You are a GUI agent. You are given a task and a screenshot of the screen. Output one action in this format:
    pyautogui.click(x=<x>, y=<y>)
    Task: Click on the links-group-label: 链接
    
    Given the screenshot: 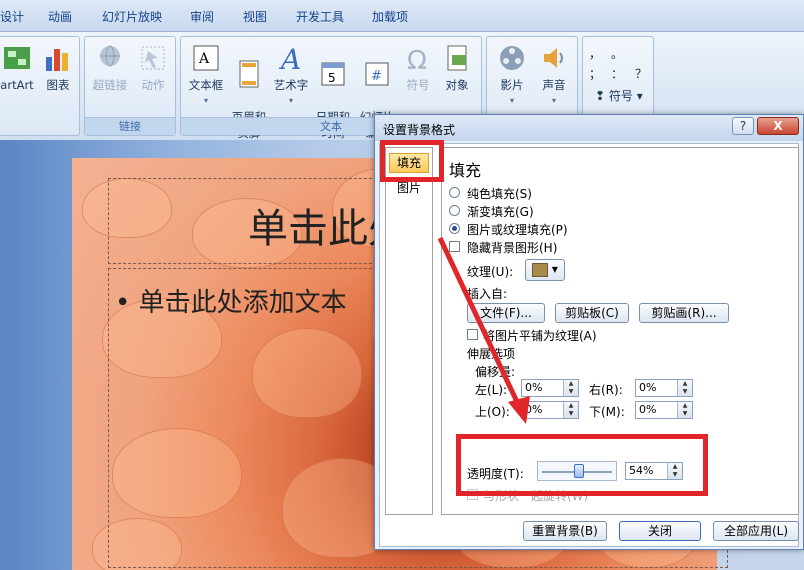 What is the action you would take?
    pyautogui.click(x=130, y=126)
    